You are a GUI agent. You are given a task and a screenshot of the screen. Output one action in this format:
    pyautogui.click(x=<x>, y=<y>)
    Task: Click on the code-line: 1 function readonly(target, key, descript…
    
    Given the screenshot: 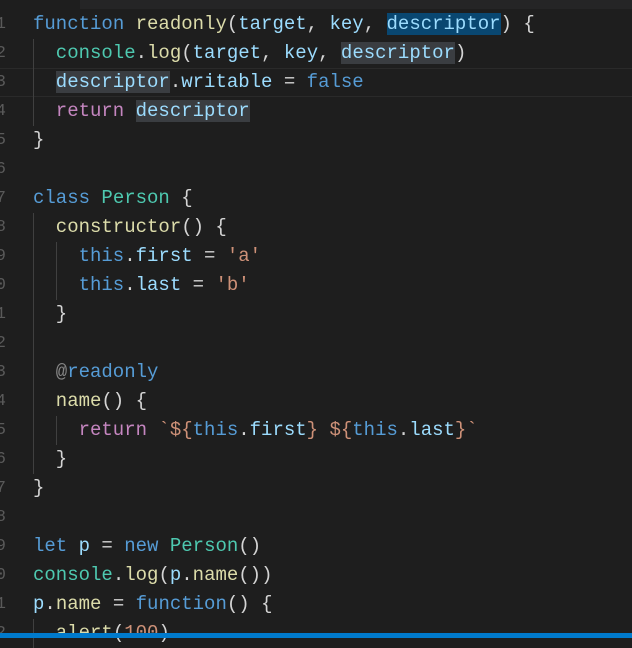 What is the action you would take?
    pyautogui.click(x=316, y=24)
    